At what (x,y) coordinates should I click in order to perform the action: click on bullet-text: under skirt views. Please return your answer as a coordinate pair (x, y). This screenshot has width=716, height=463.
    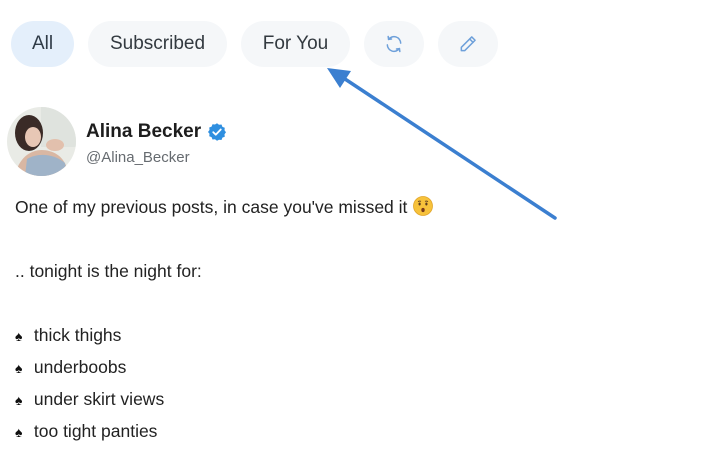
    Looking at the image, I should click on (99, 399).